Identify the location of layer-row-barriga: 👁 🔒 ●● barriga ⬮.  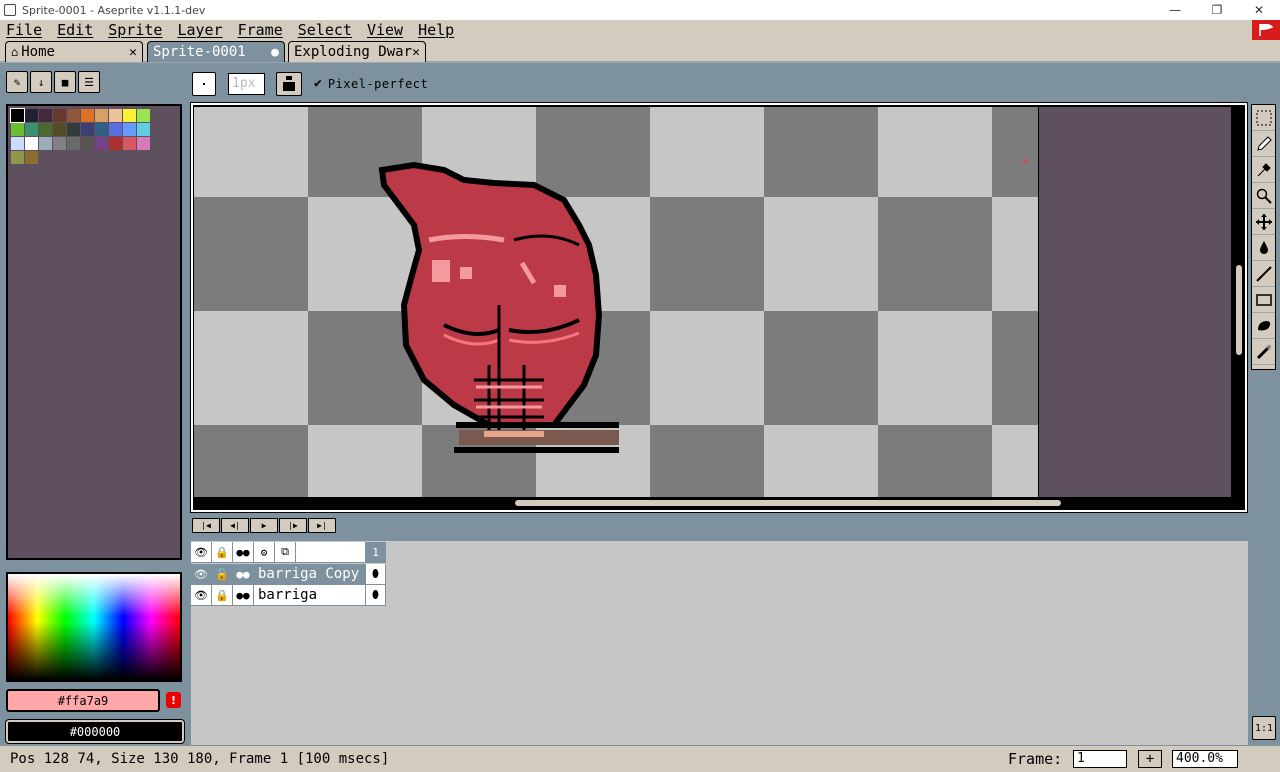
(288, 595).